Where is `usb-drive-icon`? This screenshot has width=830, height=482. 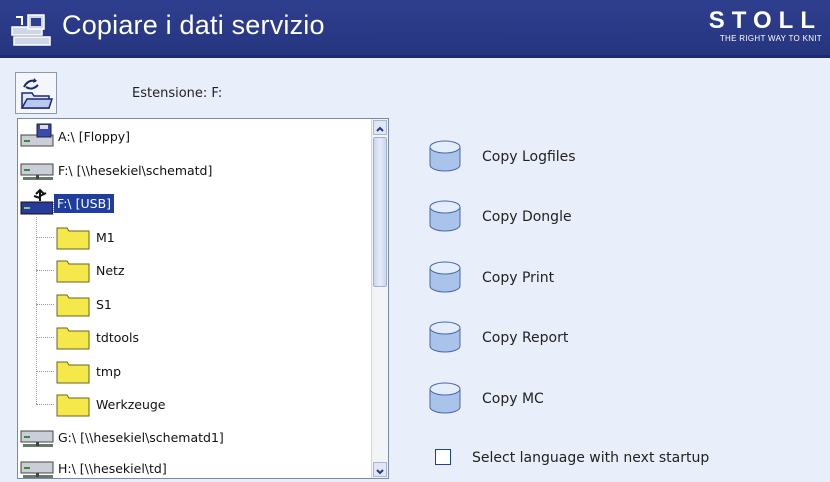 usb-drive-icon is located at coordinates (37, 201).